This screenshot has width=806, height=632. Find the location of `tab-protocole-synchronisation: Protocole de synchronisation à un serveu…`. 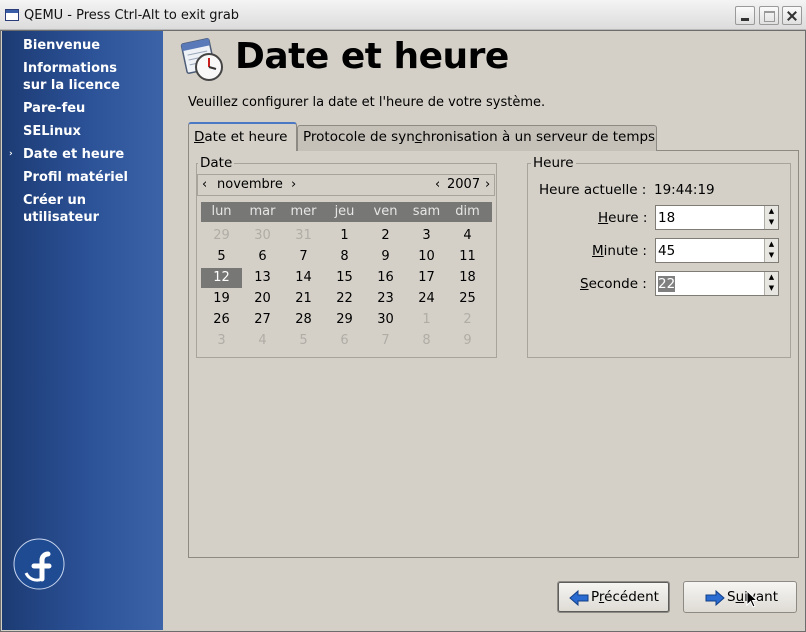

tab-protocole-synchronisation: Protocole de synchronisation à un serveu… is located at coordinates (477, 138).